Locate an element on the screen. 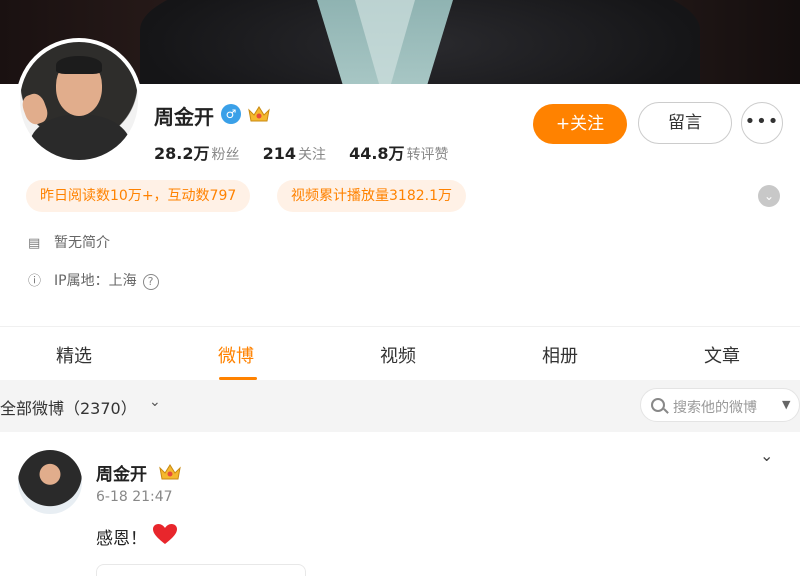  profile-stats: 28.2万 粉丝 214 关注 44.8万 转评赞 is located at coordinates (310, 152).